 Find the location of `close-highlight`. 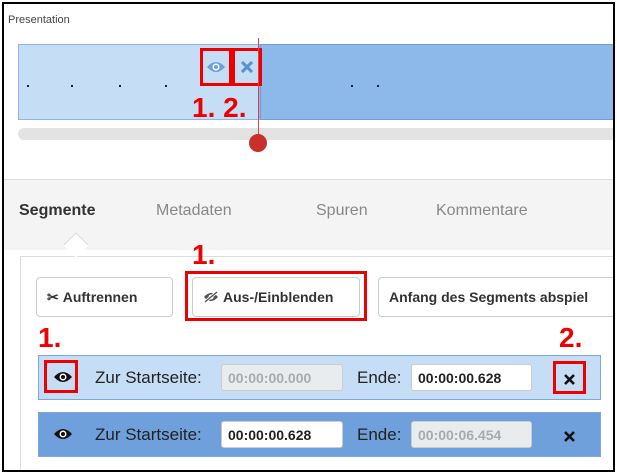

close-highlight is located at coordinates (569, 377).